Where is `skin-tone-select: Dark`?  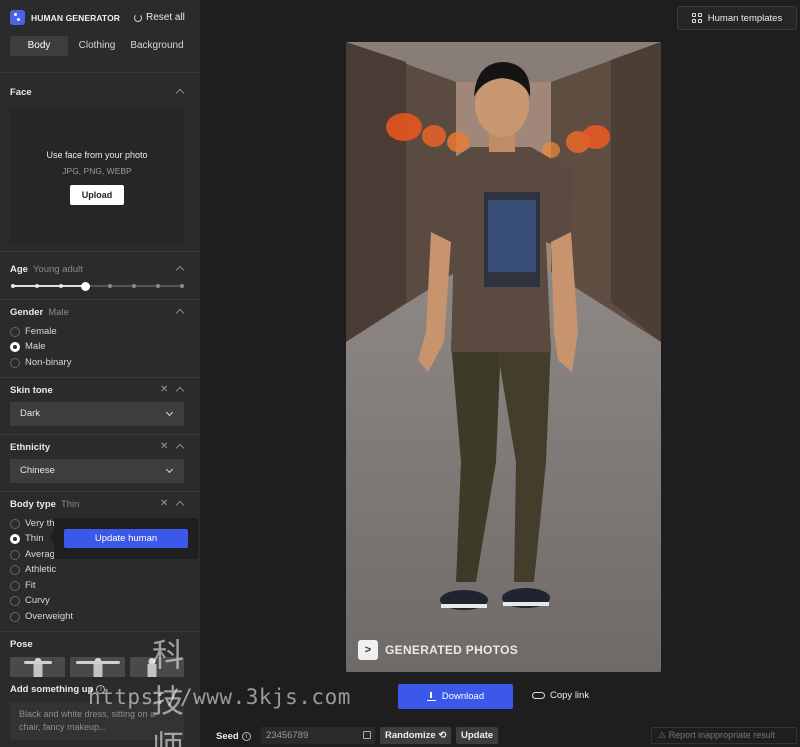
skin-tone-select: Dark is located at coordinates (97, 414).